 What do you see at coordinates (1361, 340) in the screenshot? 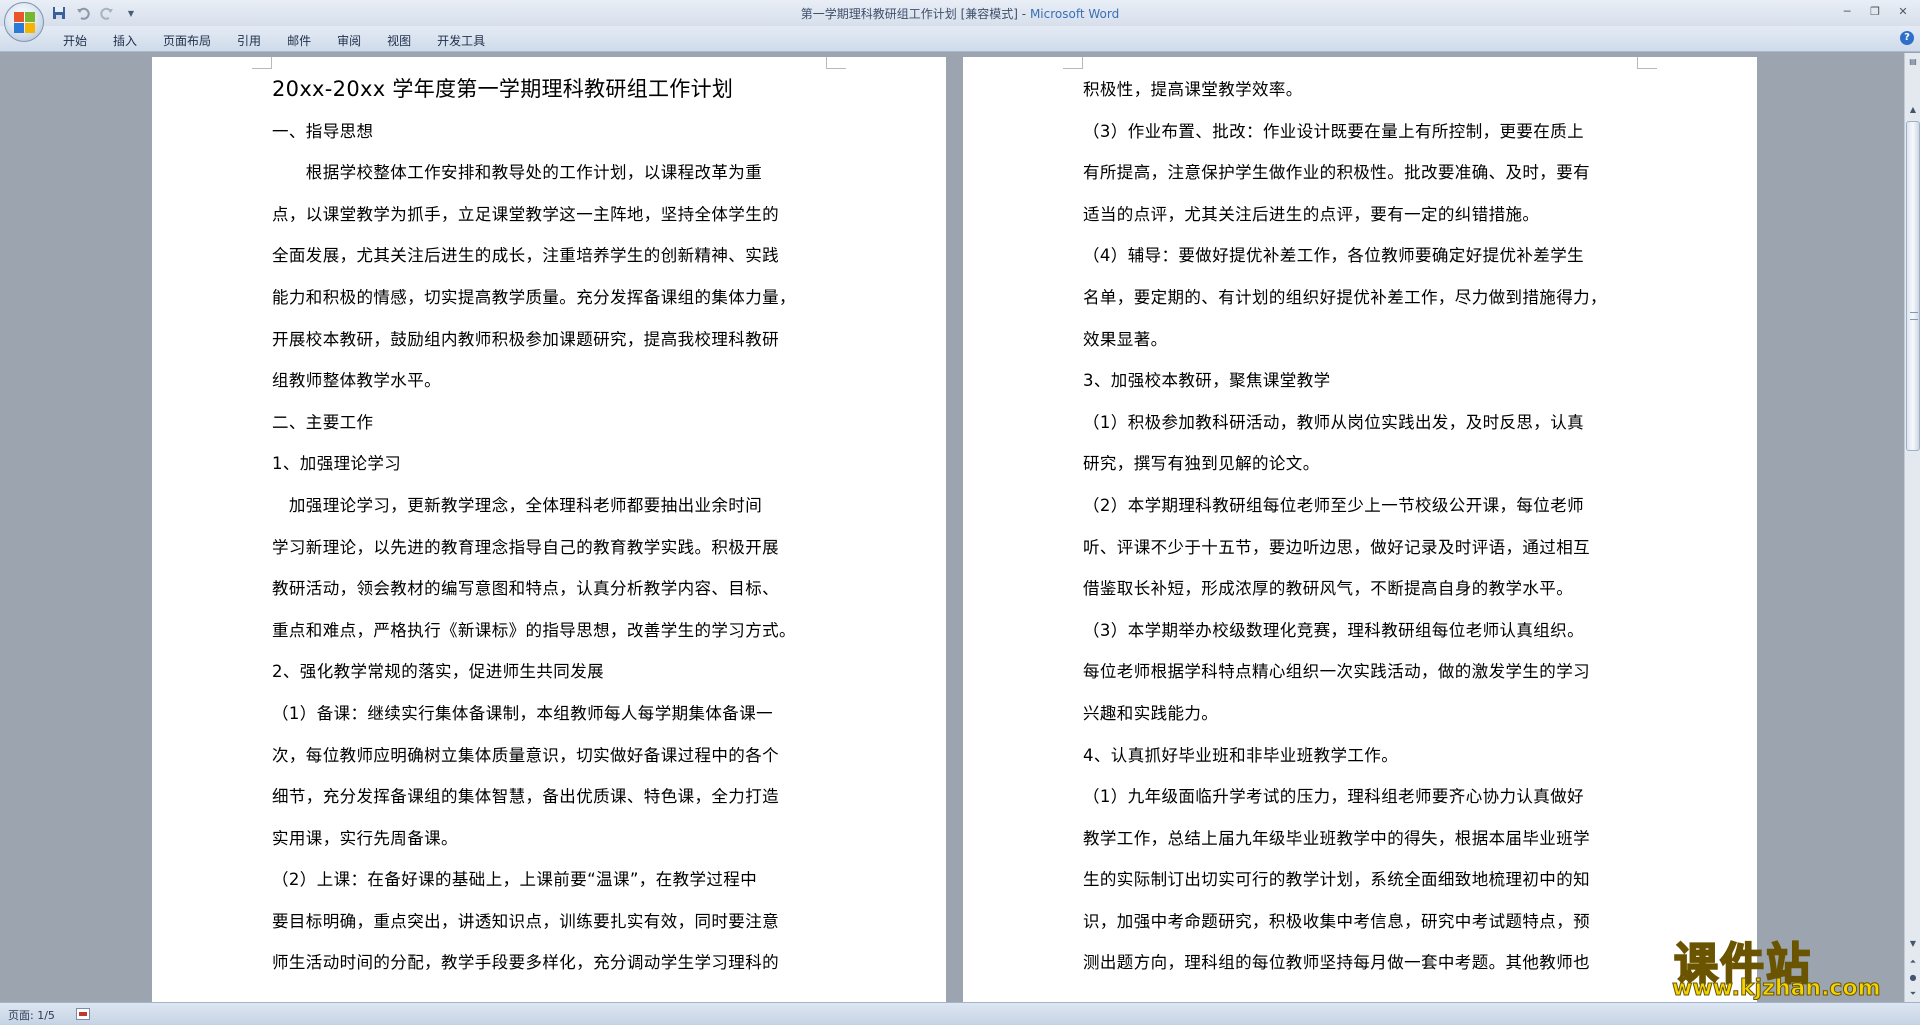
I see `page-2-line: 效果显著。` at bounding box center [1361, 340].